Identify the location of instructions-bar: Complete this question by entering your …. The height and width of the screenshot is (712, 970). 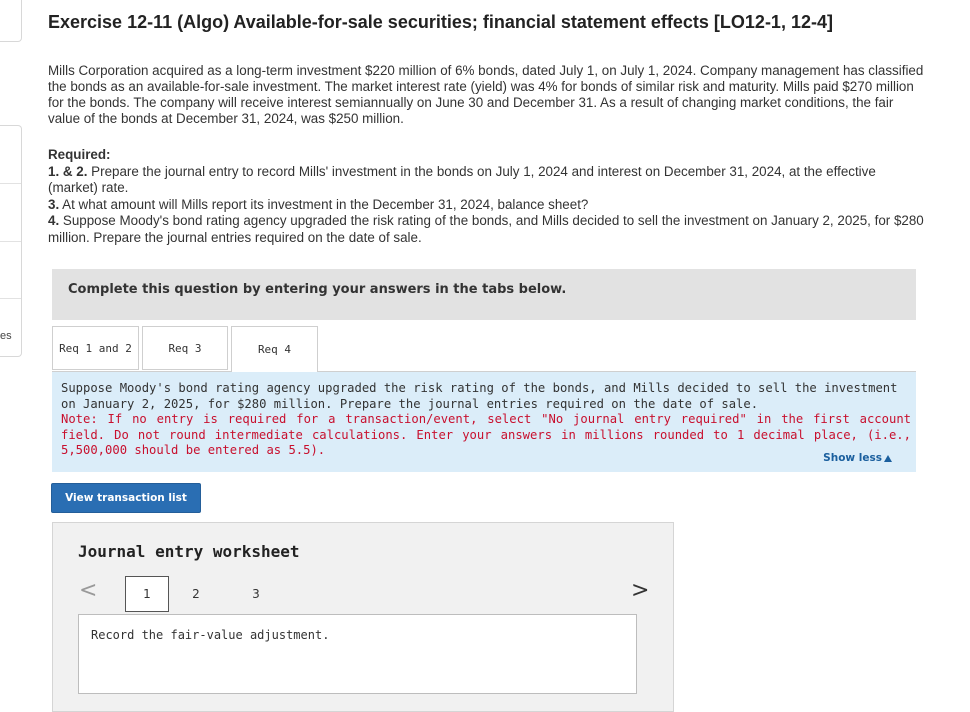
(484, 294).